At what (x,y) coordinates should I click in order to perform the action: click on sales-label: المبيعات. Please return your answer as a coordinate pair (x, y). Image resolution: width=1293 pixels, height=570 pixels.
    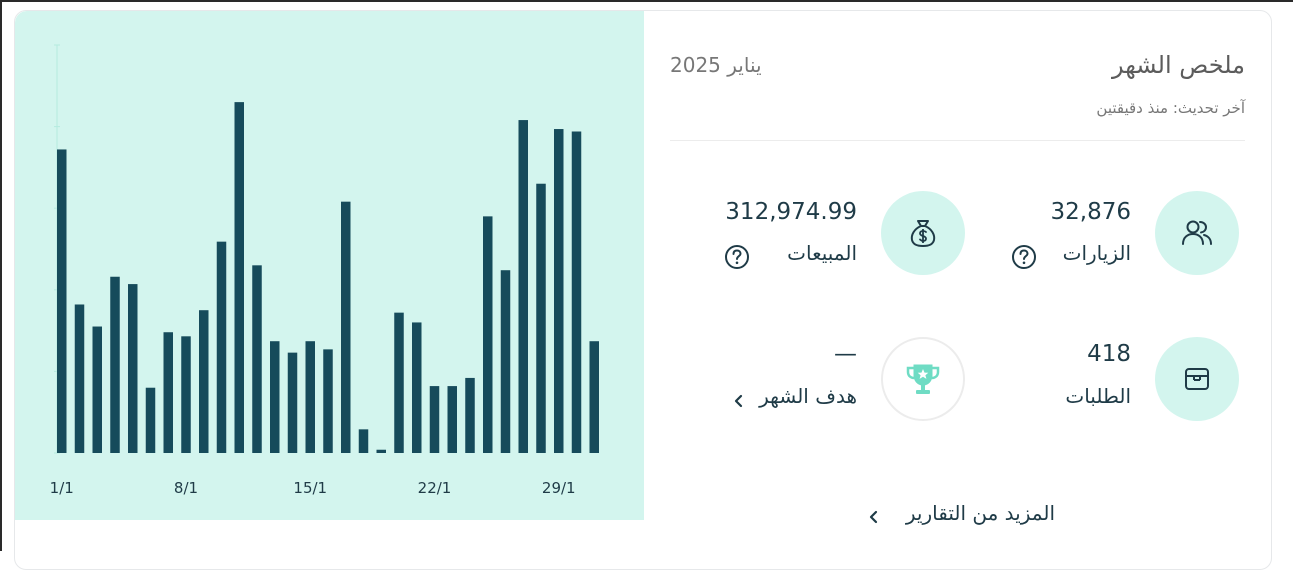
    Looking at the image, I should click on (822, 253).